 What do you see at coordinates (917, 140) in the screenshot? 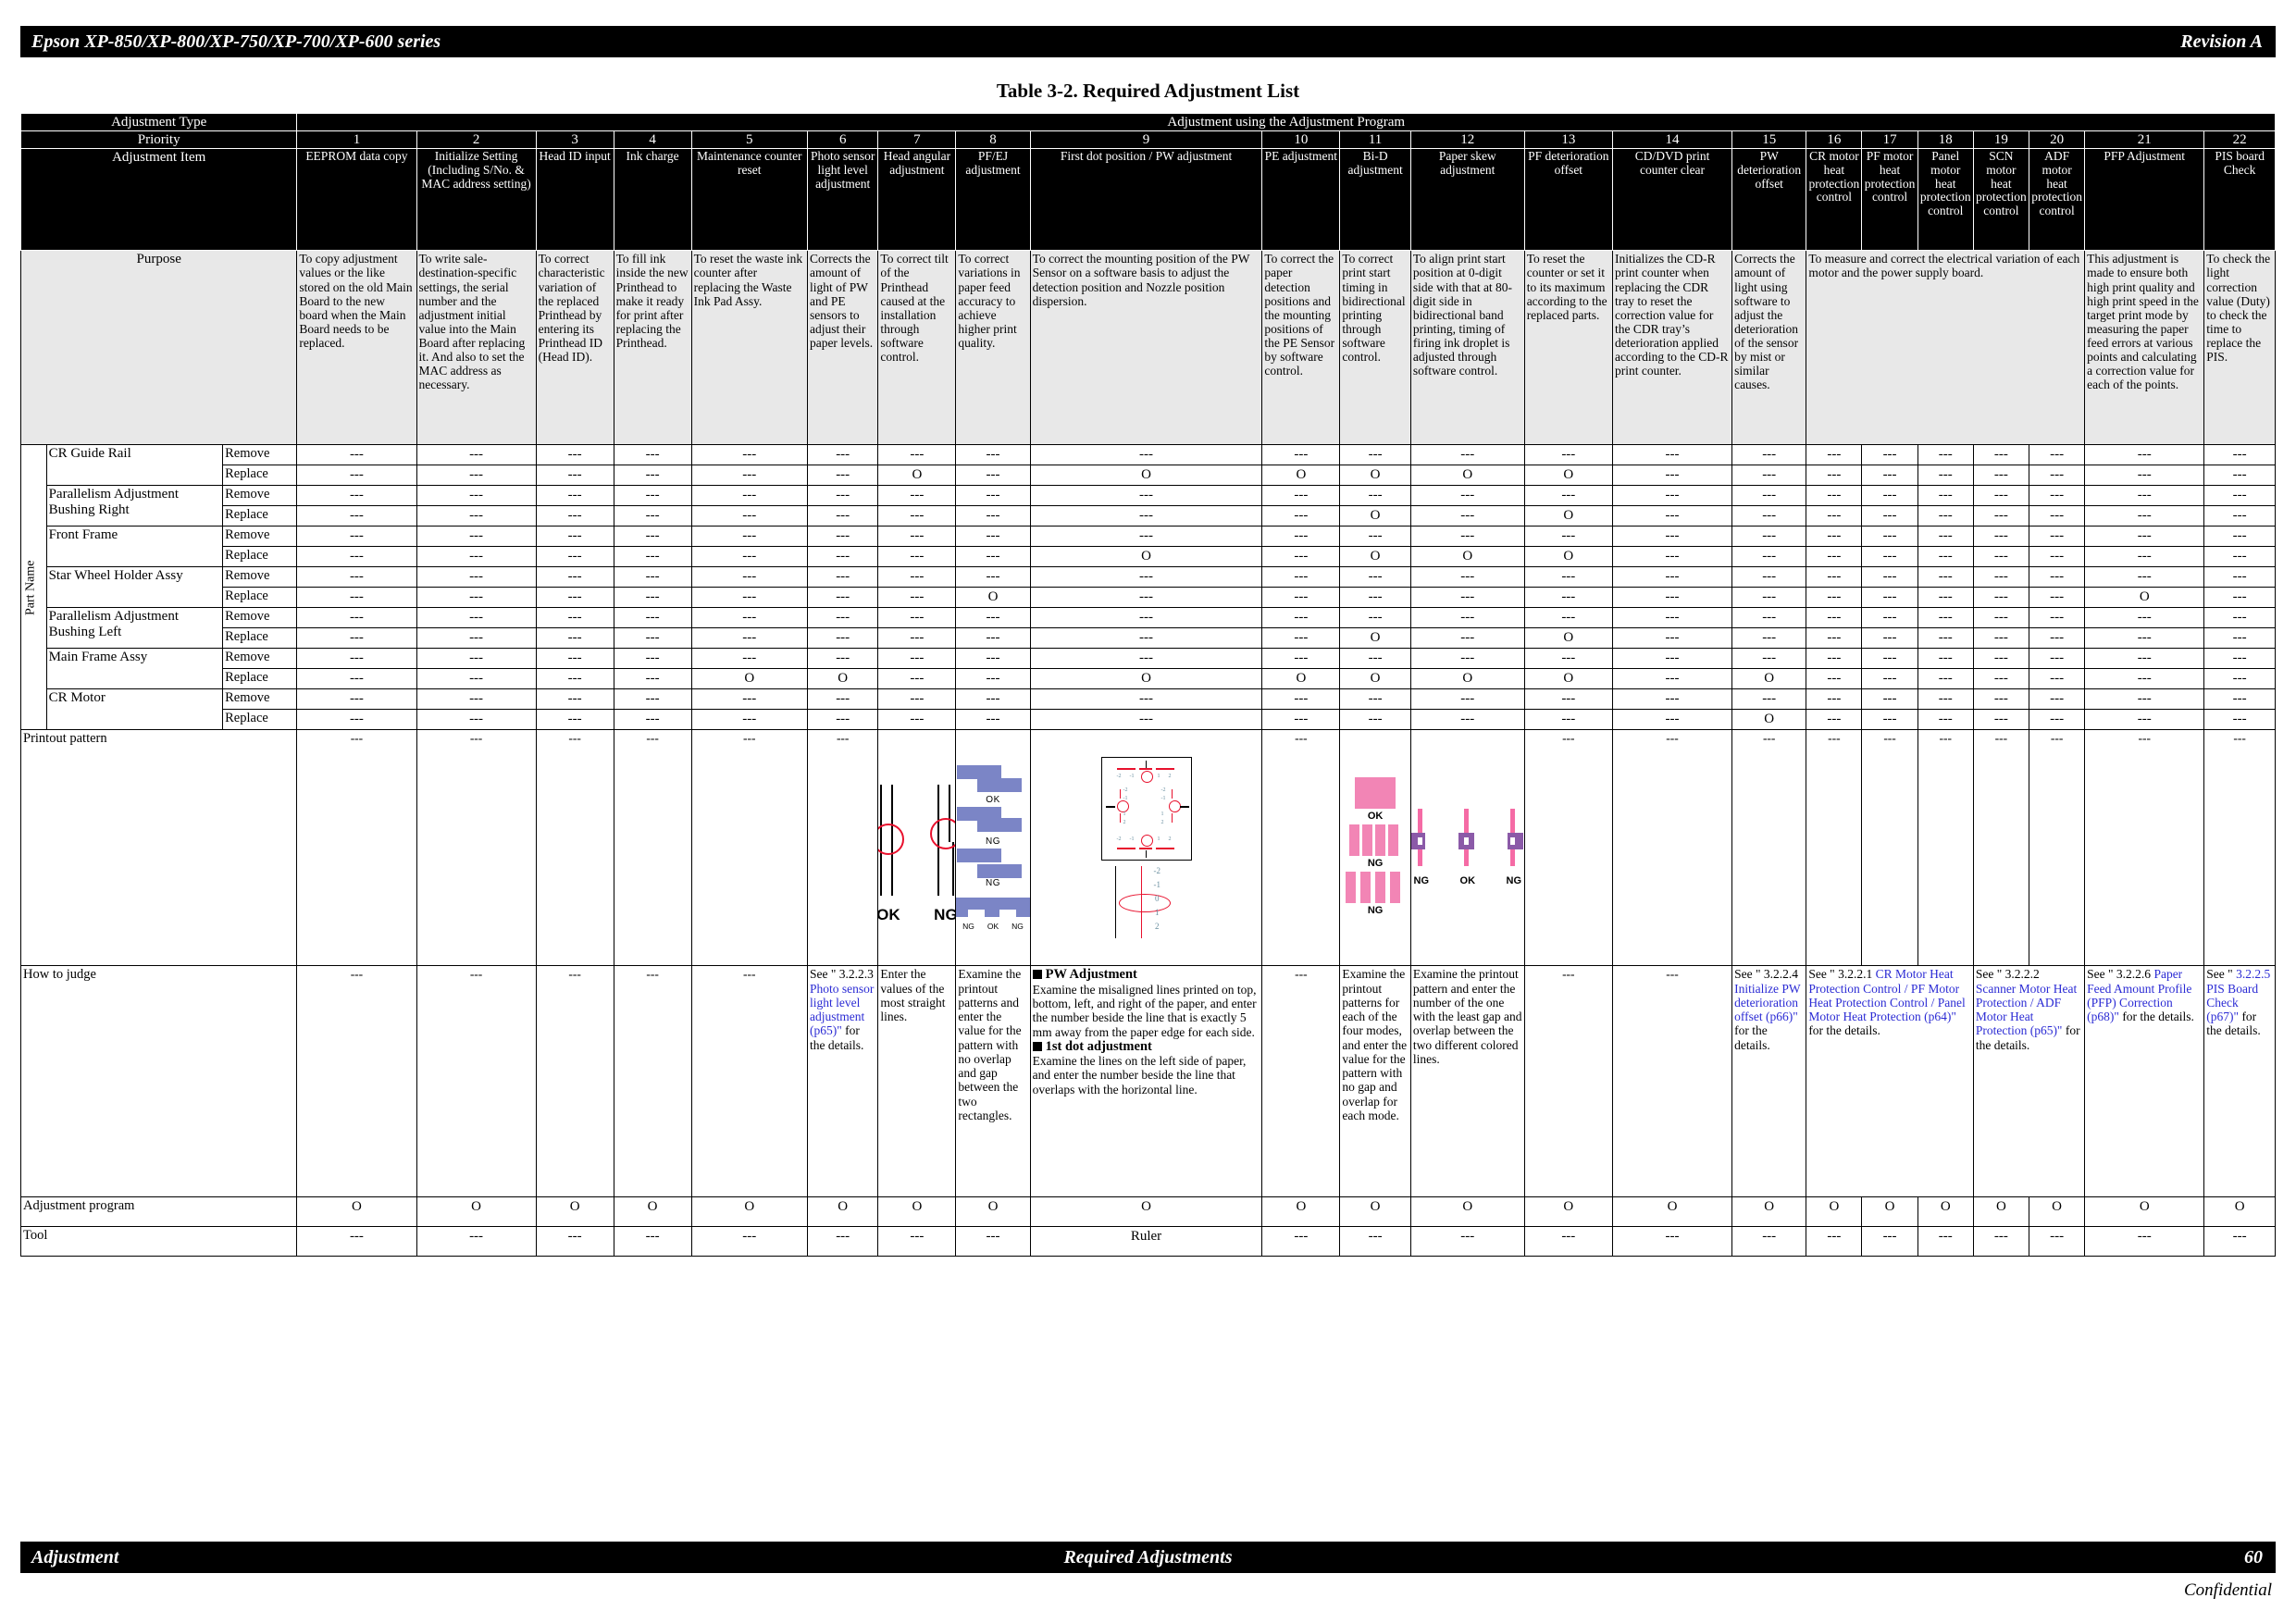
I see `priority-7: 7` at bounding box center [917, 140].